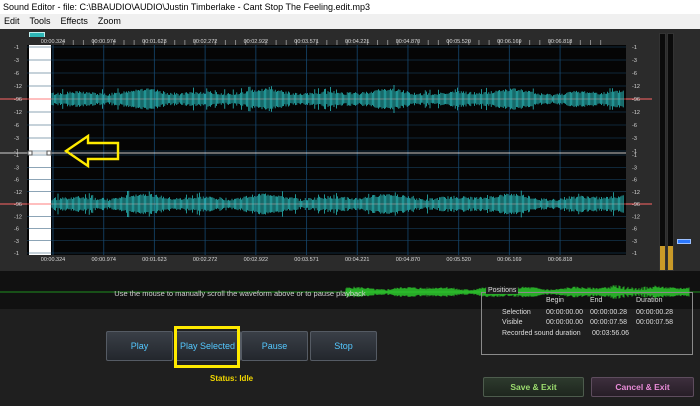 This screenshot has height=406, width=700. I want to click on timeline-top-label: 00:00.974, so click(103, 42).